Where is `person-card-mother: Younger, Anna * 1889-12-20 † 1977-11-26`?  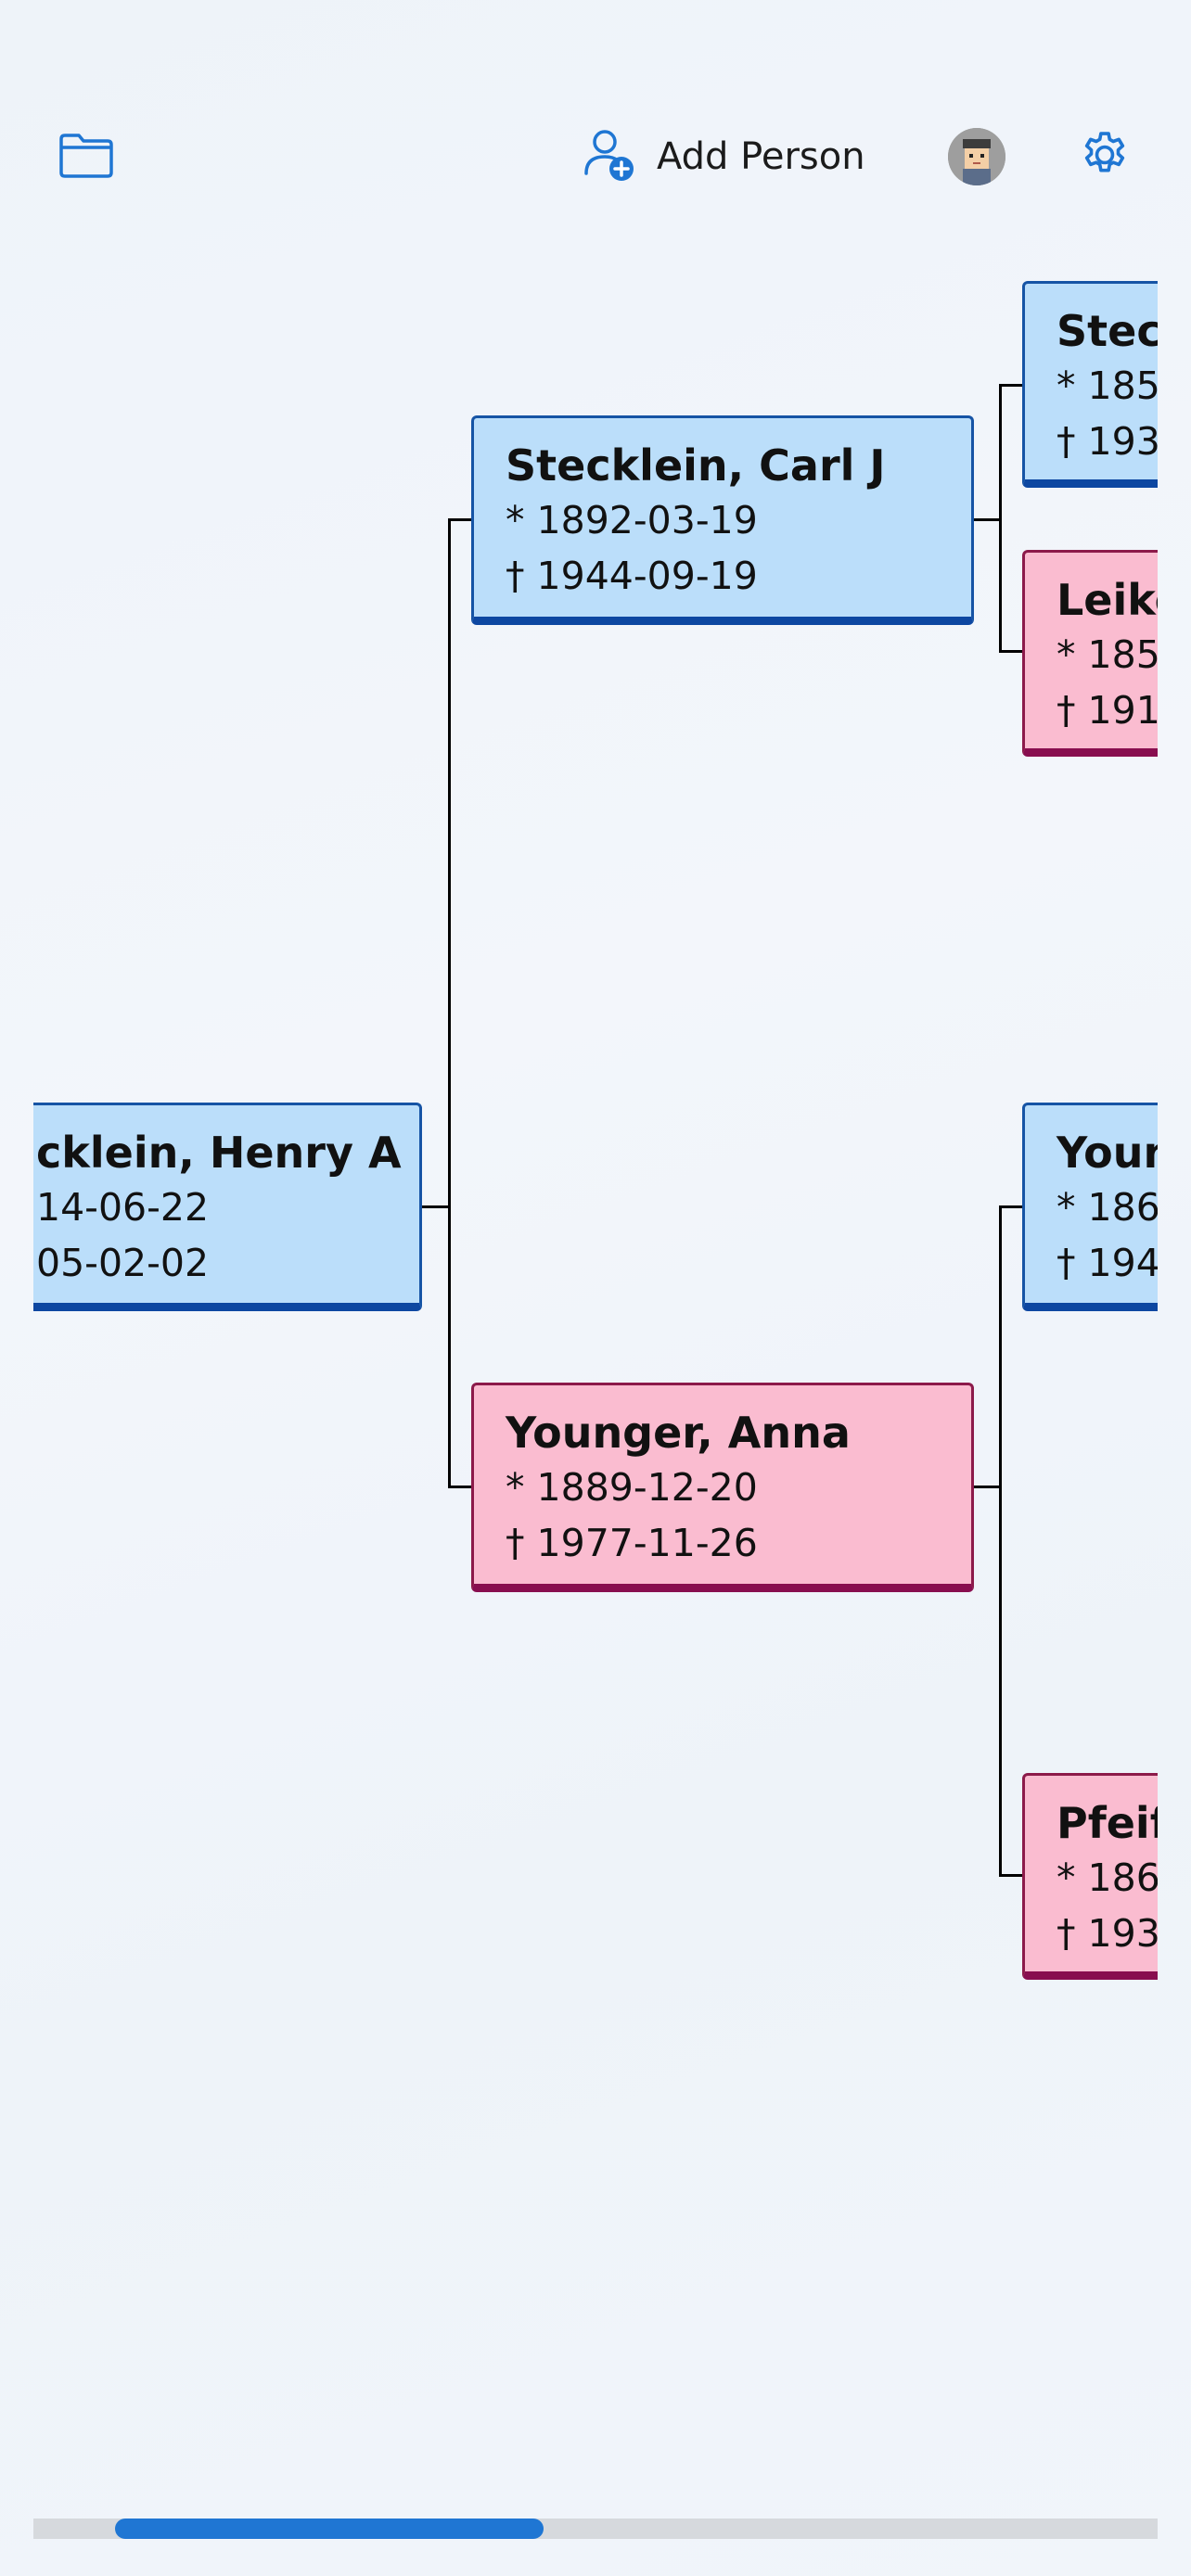
person-card-mother: Younger, Anna * 1889-12-20 † 1977-11-26 is located at coordinates (722, 1487).